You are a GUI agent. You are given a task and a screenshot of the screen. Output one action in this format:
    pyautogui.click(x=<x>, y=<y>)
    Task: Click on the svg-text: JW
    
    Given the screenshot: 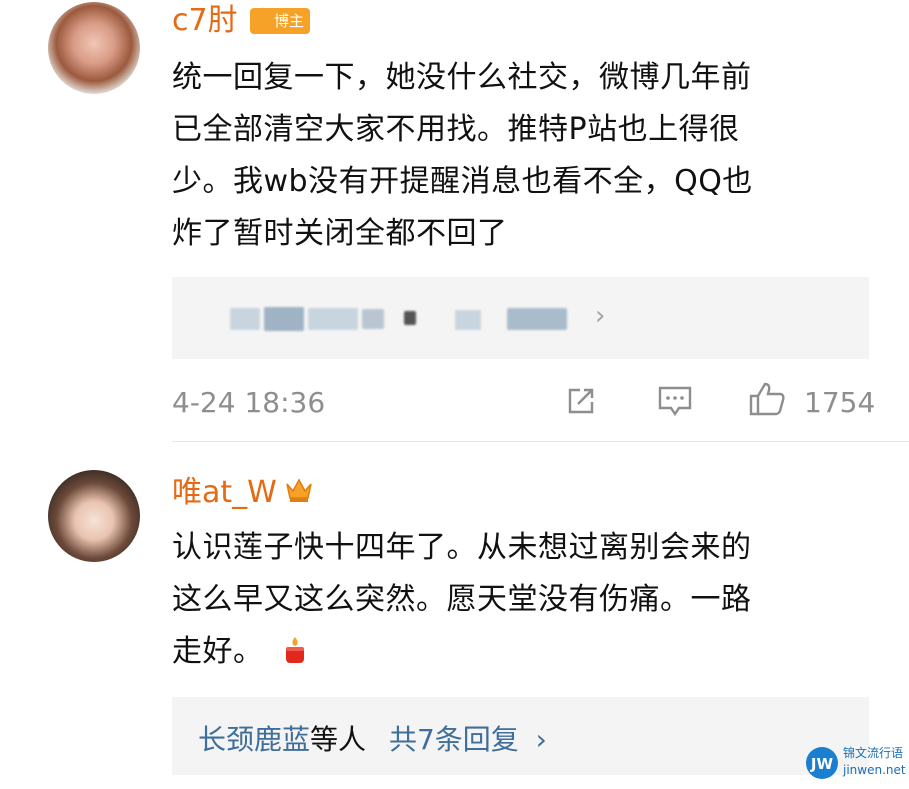 What is the action you would take?
    pyautogui.click(x=822, y=764)
    